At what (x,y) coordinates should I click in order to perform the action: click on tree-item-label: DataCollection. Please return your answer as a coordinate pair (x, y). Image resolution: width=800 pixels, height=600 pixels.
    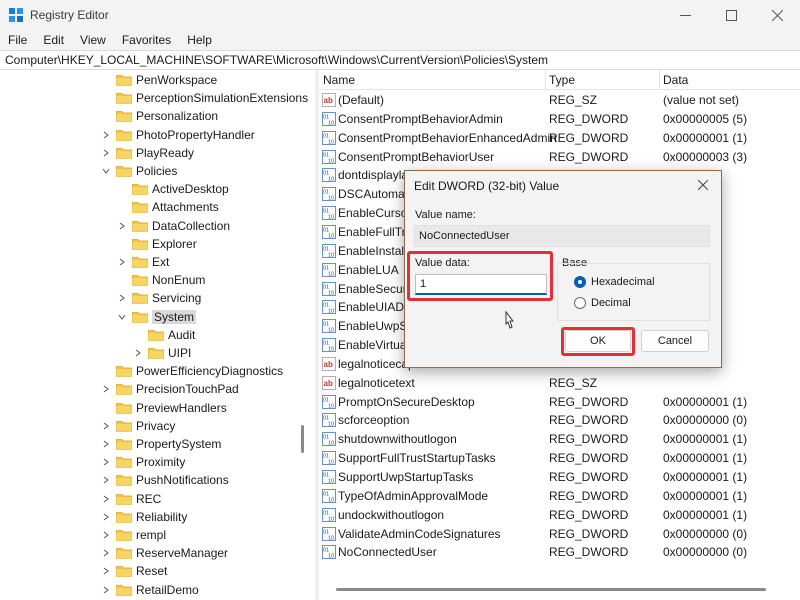
    Looking at the image, I should click on (191, 226).